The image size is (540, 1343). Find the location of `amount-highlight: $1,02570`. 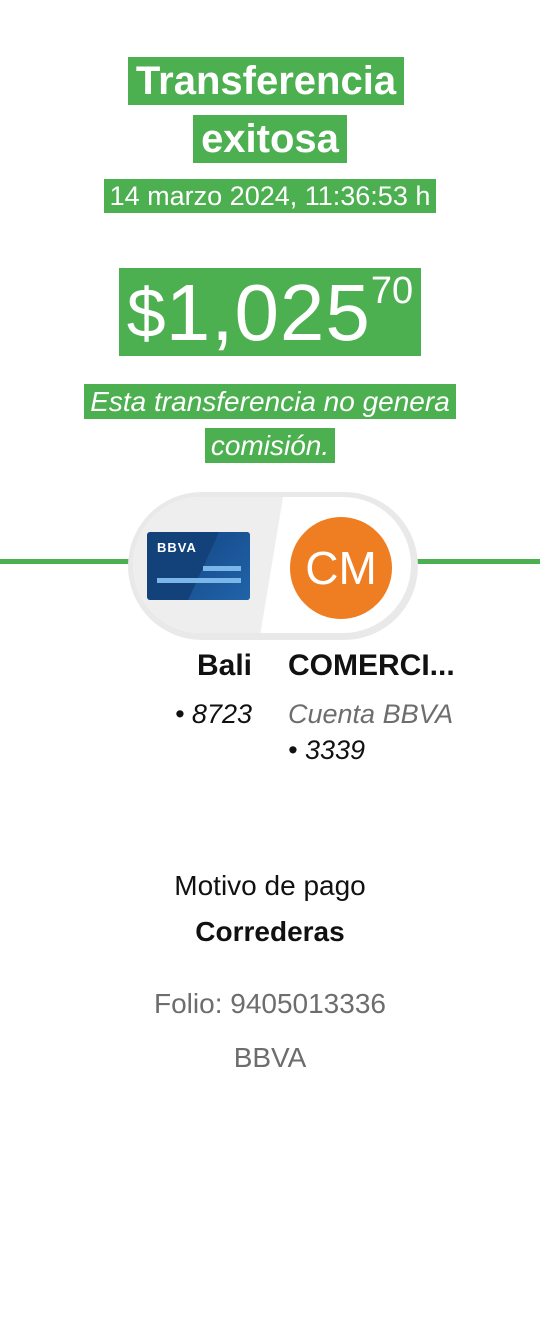

amount-highlight: $1,02570 is located at coordinates (270, 312).